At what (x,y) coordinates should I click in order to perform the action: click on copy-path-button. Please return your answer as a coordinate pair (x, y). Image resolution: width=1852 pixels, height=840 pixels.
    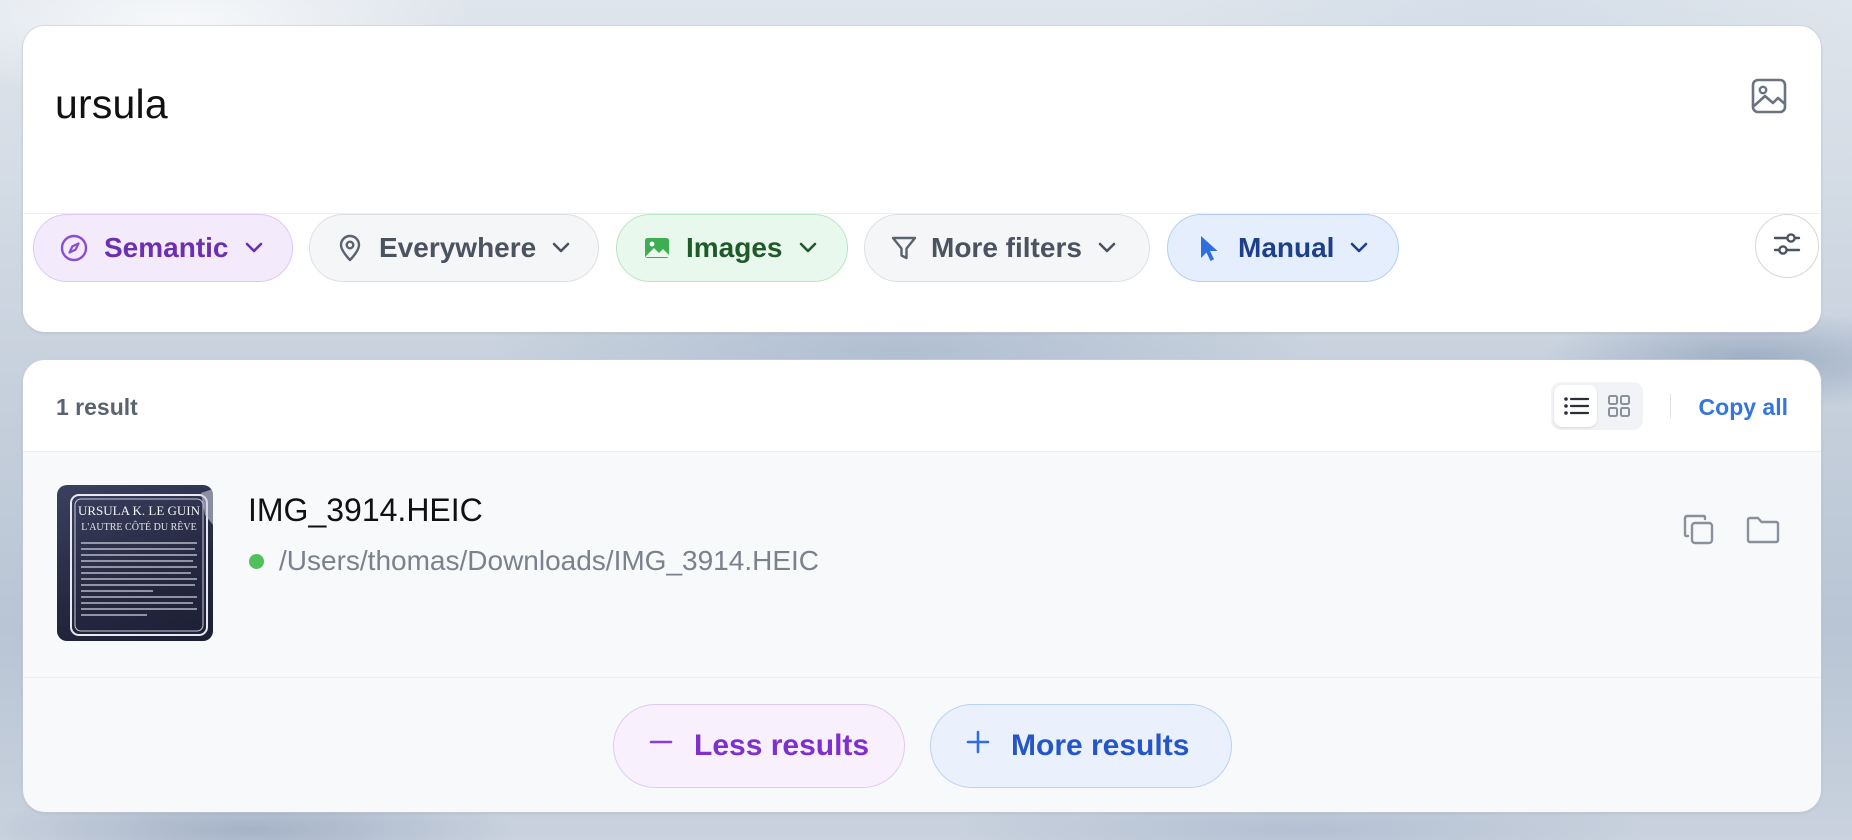
    Looking at the image, I should click on (1699, 530).